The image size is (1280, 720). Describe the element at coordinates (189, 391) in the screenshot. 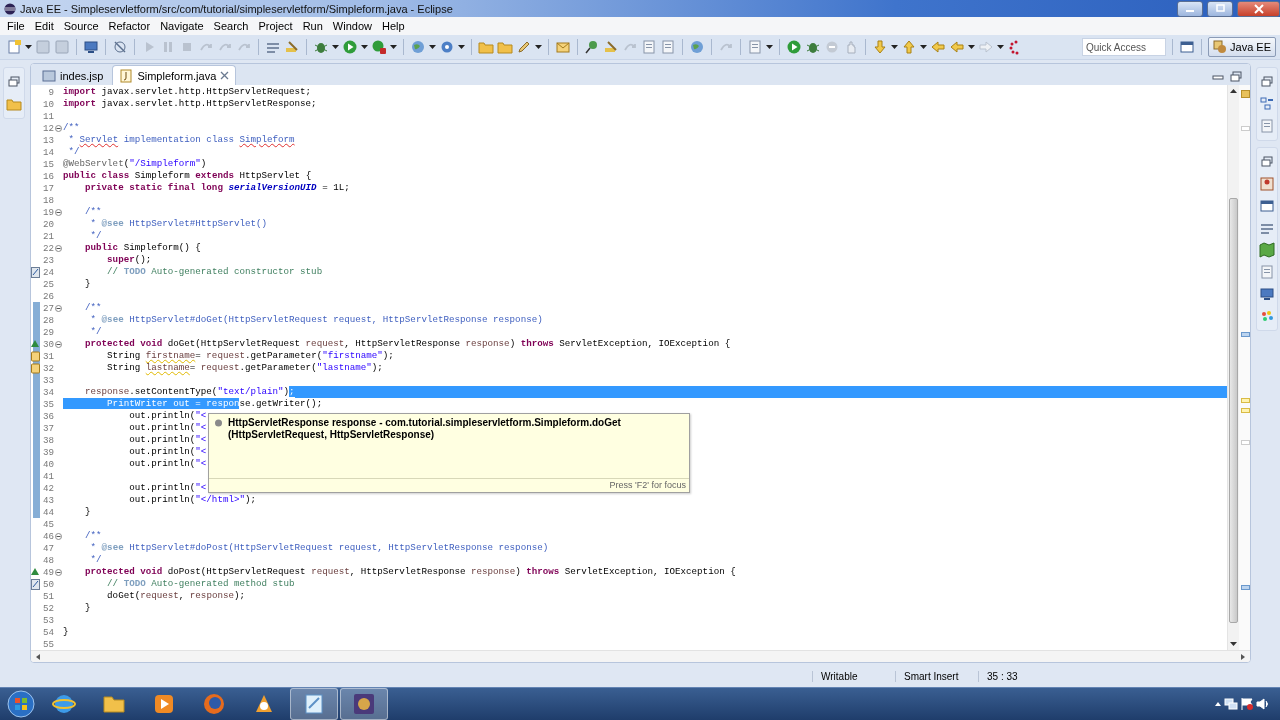

I see `code-line: response.setContentType("text/plain");` at that location.